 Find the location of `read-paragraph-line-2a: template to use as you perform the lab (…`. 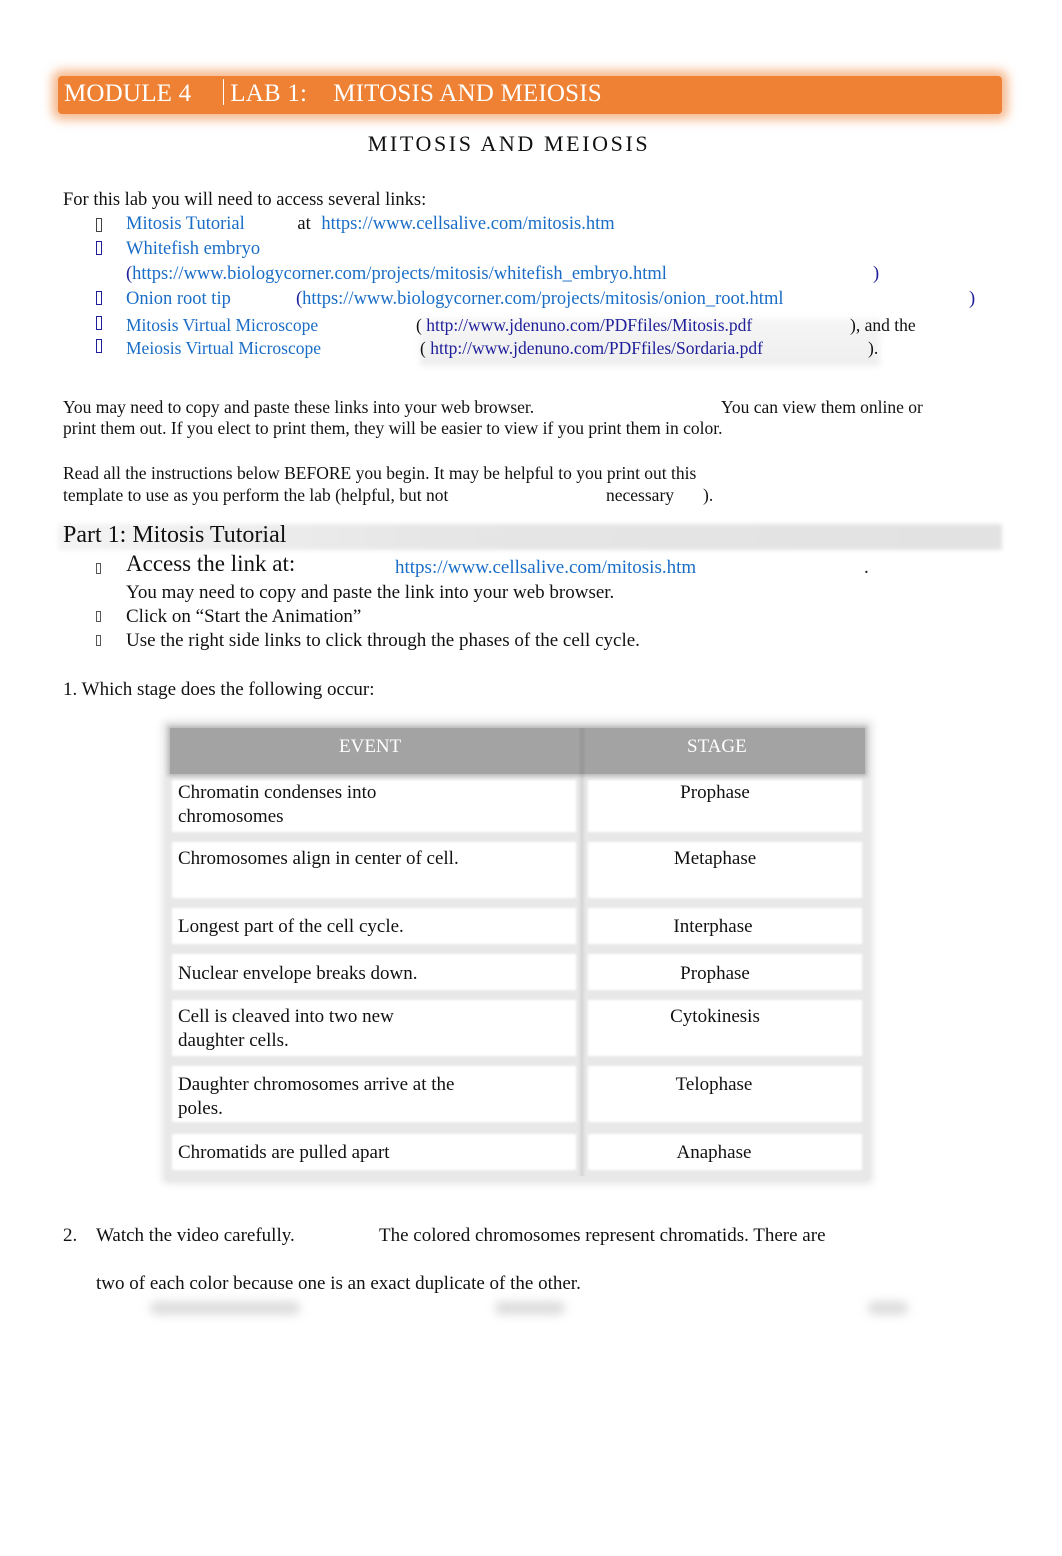

read-paragraph-line-2a: template to use as you perform the lab (… is located at coordinates (256, 495).